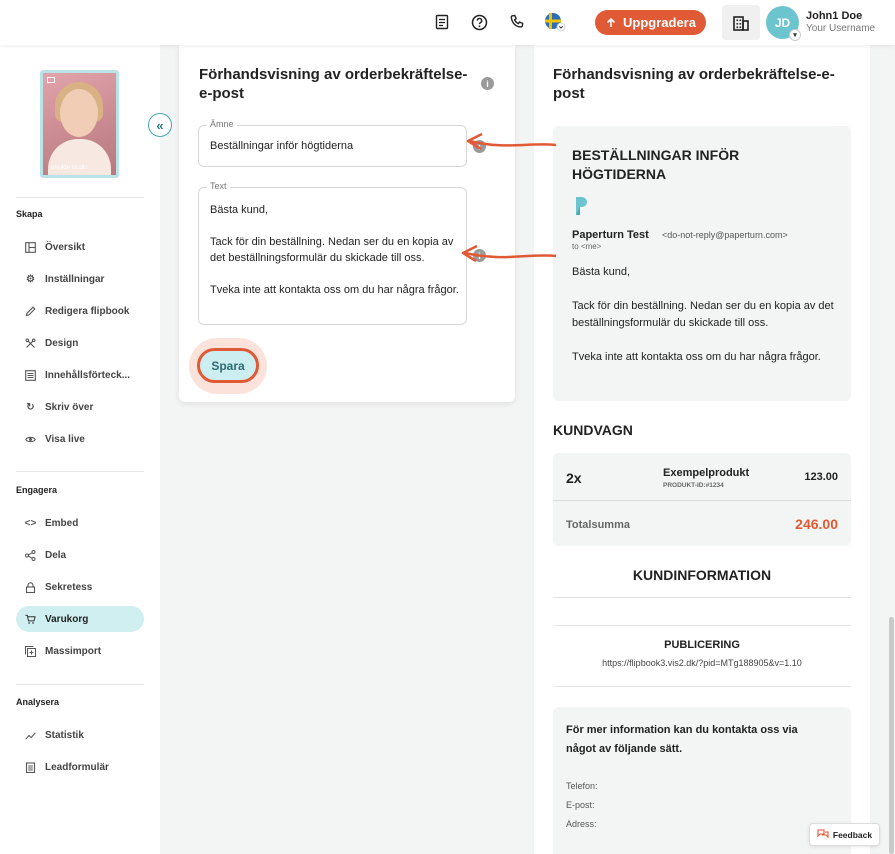  What do you see at coordinates (56, 555) in the screenshot?
I see `sidebar-item-label: Dela` at bounding box center [56, 555].